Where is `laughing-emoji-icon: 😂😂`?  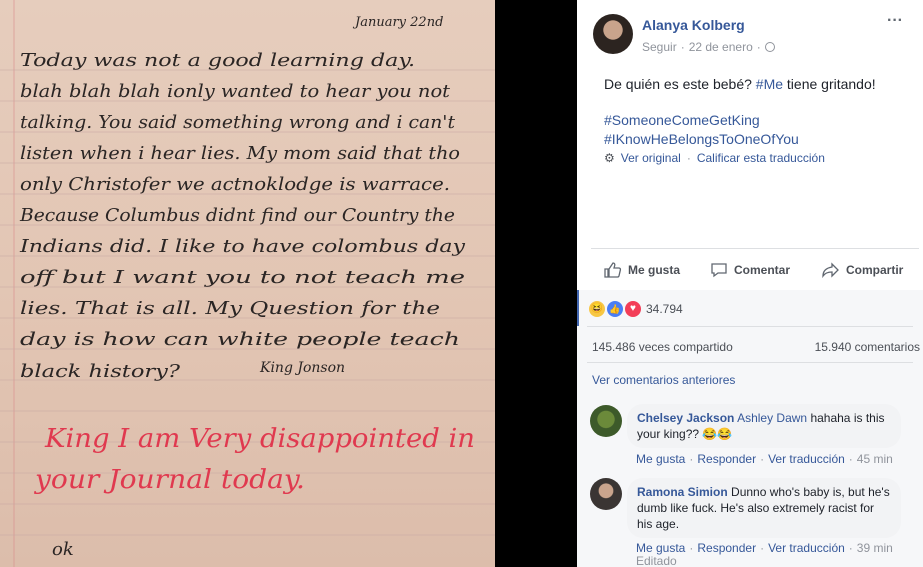
laughing-emoji-icon: 😂😂 is located at coordinates (717, 434).